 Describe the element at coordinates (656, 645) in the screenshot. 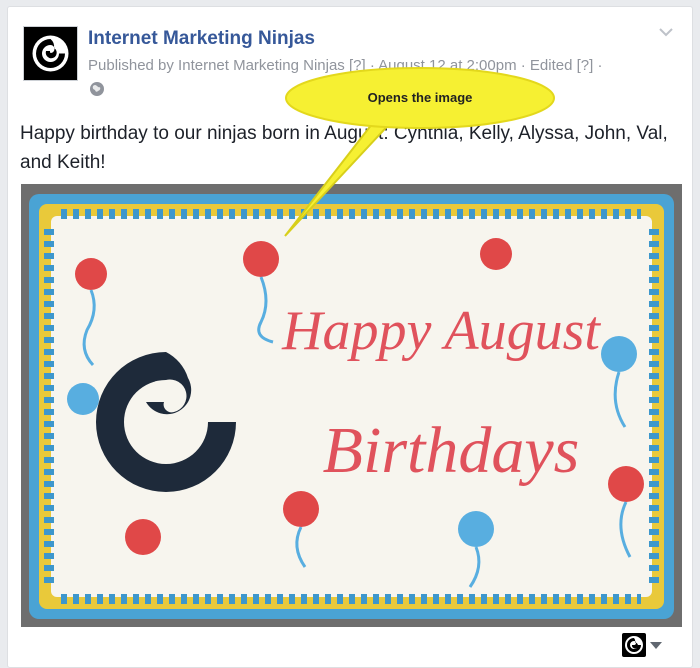

I see `caret-down-icon` at that location.